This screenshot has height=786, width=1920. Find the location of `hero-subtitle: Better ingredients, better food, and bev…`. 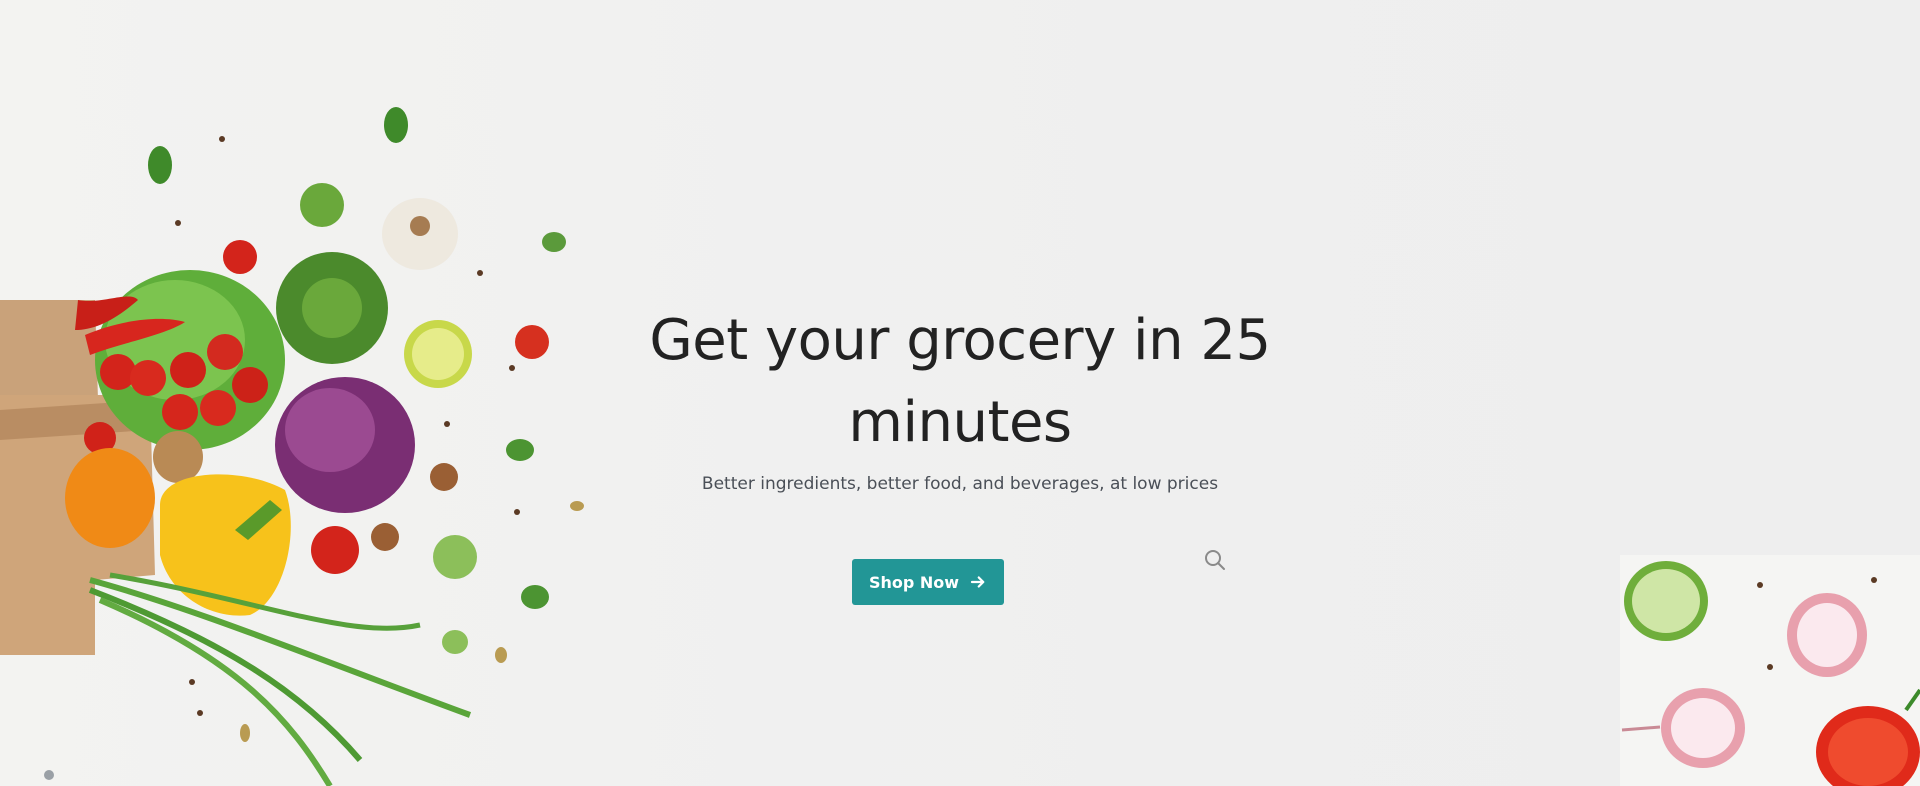

hero-subtitle: Better ingredients, better food, and bev… is located at coordinates (960, 484).